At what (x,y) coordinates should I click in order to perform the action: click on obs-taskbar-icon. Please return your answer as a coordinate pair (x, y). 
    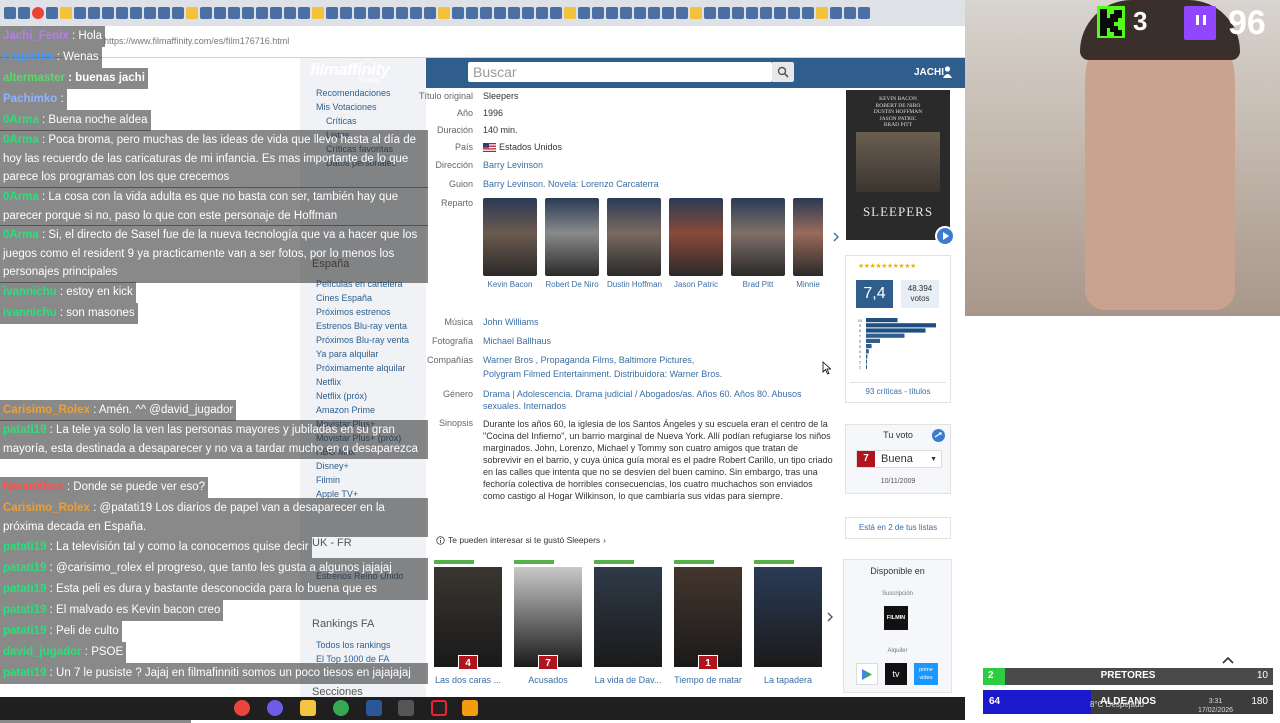
    Looking at the image, I should click on (439, 708).